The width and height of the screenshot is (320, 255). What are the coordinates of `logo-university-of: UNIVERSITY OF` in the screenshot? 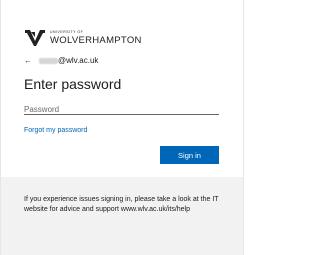 It's located at (67, 32).